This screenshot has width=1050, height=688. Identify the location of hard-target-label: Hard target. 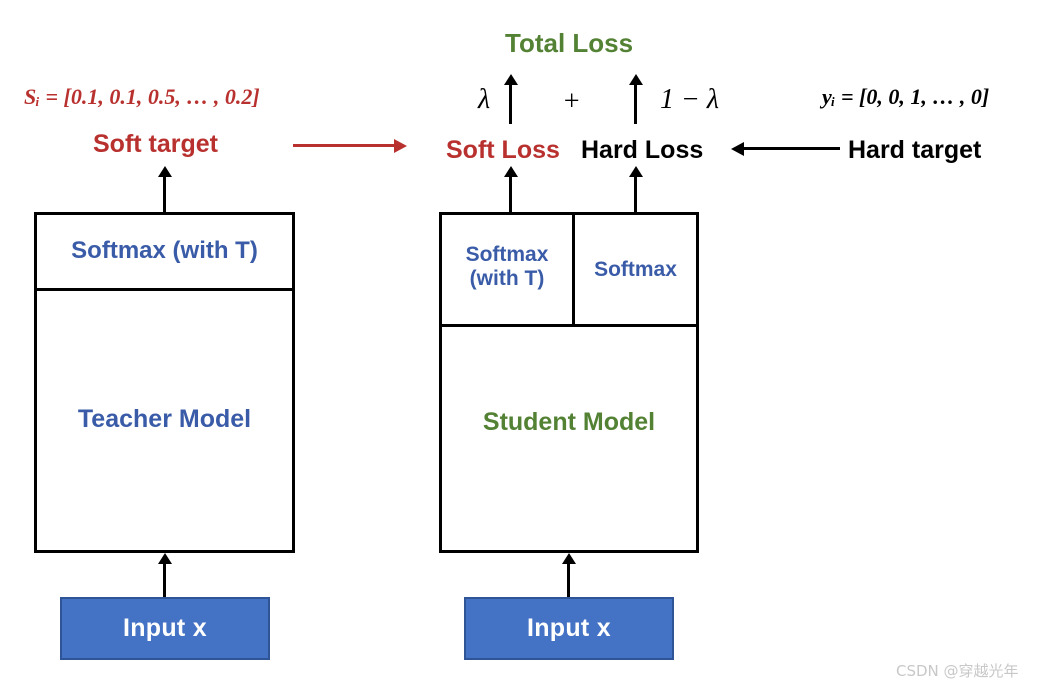
(915, 150).